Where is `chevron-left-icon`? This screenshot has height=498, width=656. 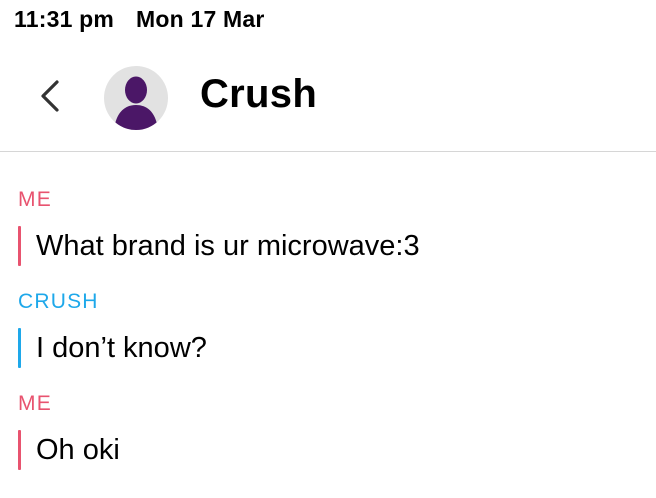
chevron-left-icon is located at coordinates (50, 96).